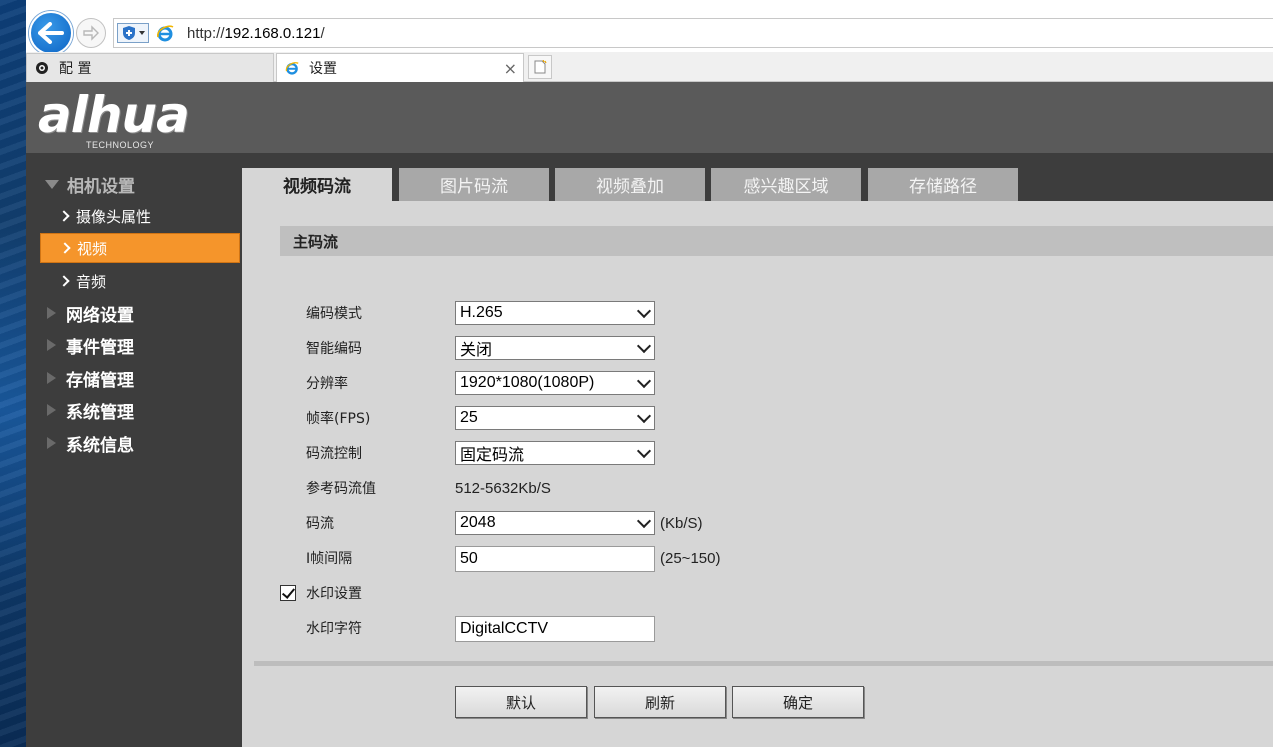 The width and height of the screenshot is (1273, 747). I want to click on sidebar-item-system-info: 系统信息, so click(134, 443).